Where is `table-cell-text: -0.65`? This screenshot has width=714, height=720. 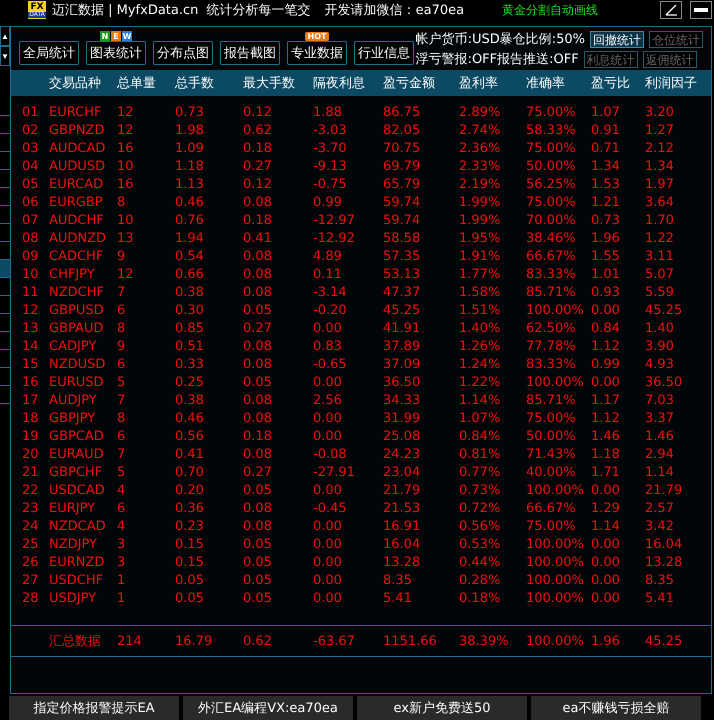 table-cell-text: -0.65 is located at coordinates (330, 364).